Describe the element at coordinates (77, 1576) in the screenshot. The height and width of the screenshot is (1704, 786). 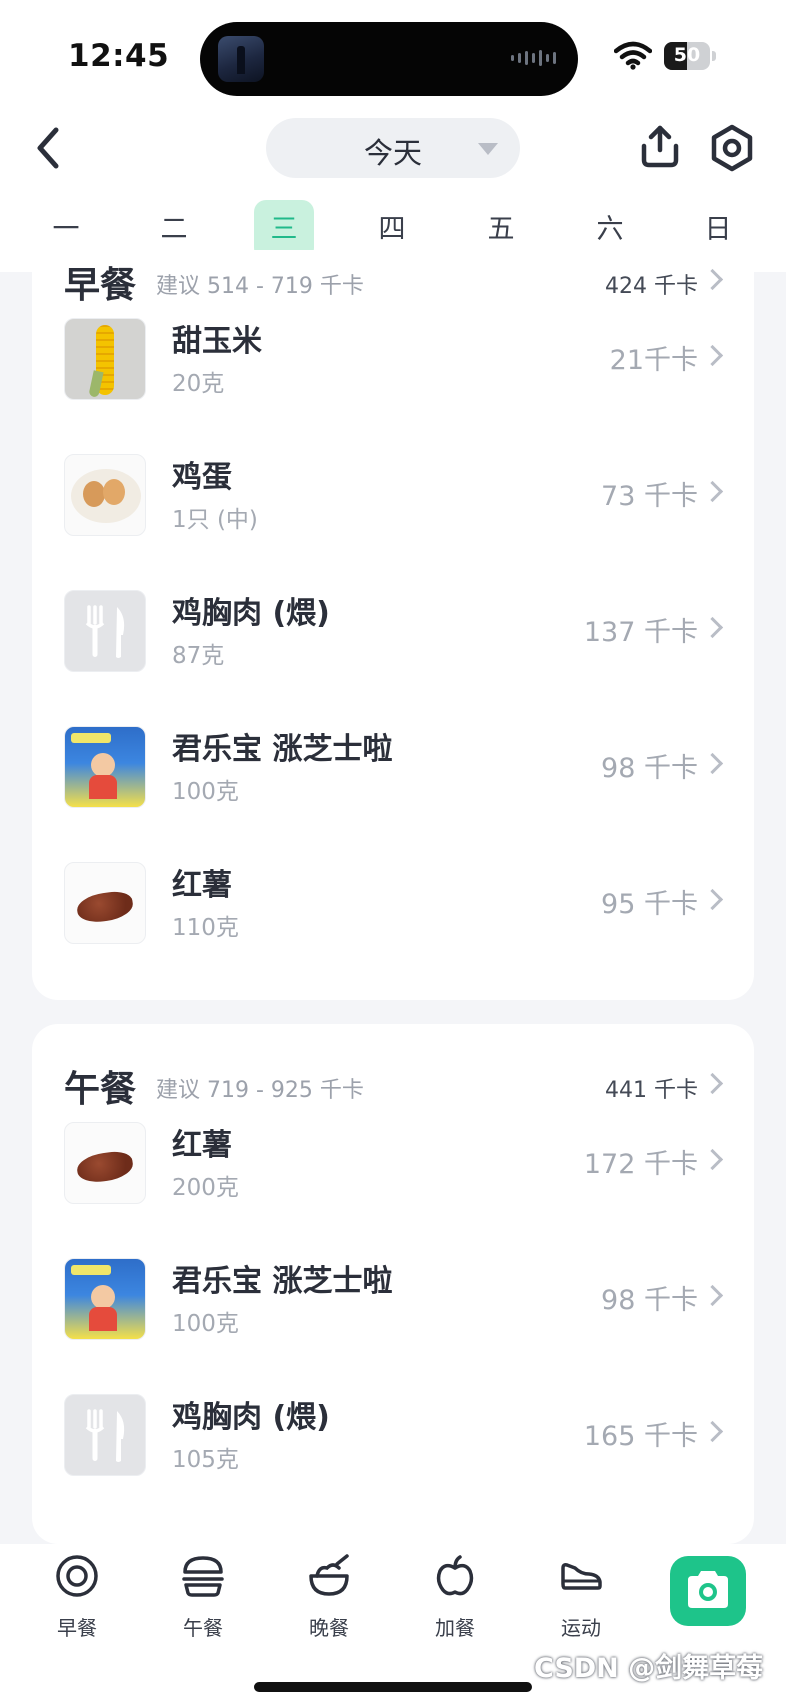
I see `plate-icon` at that location.